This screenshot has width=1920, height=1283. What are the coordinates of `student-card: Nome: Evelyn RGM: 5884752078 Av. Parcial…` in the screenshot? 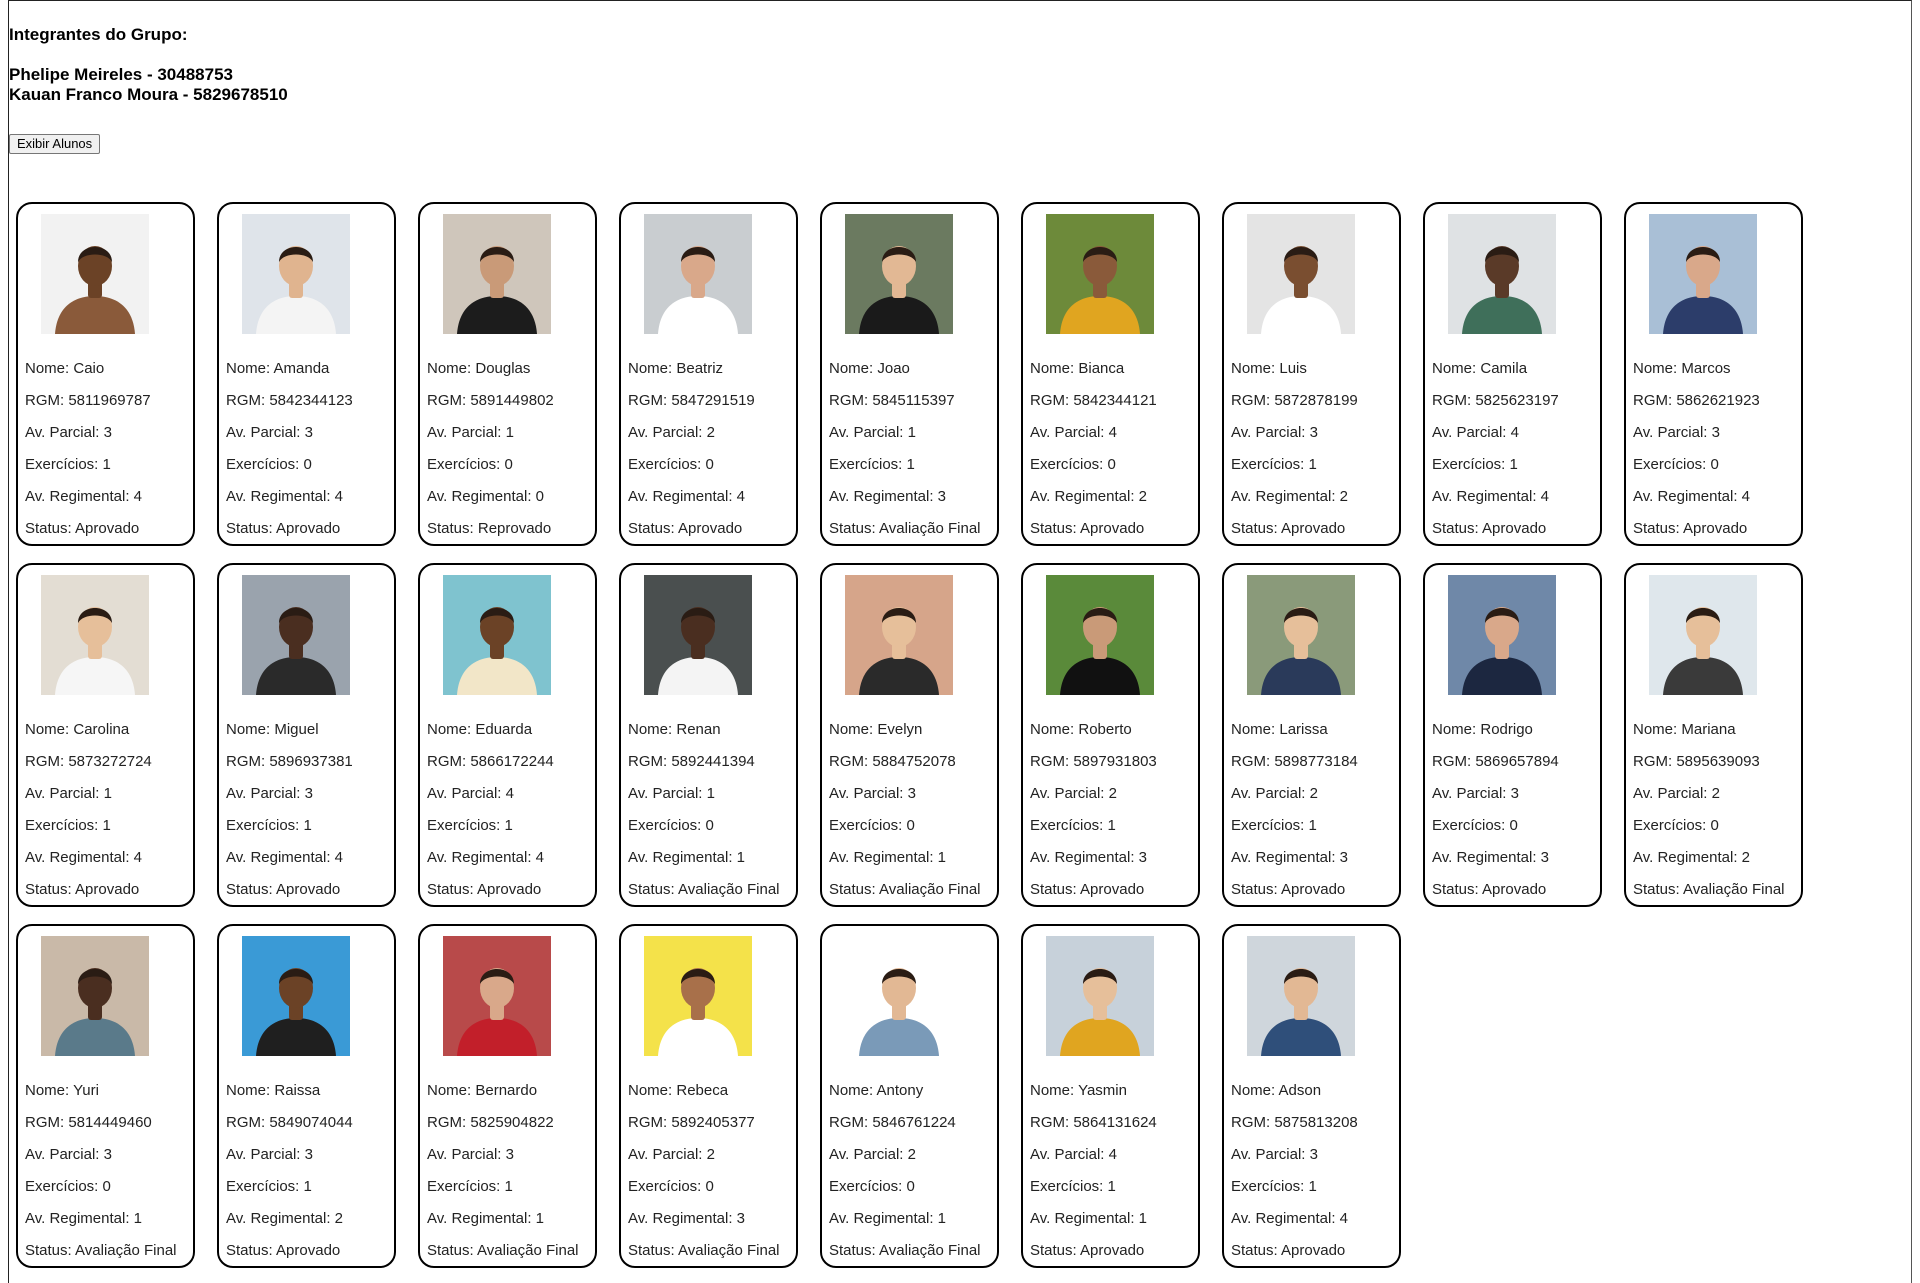 It's located at (909, 735).